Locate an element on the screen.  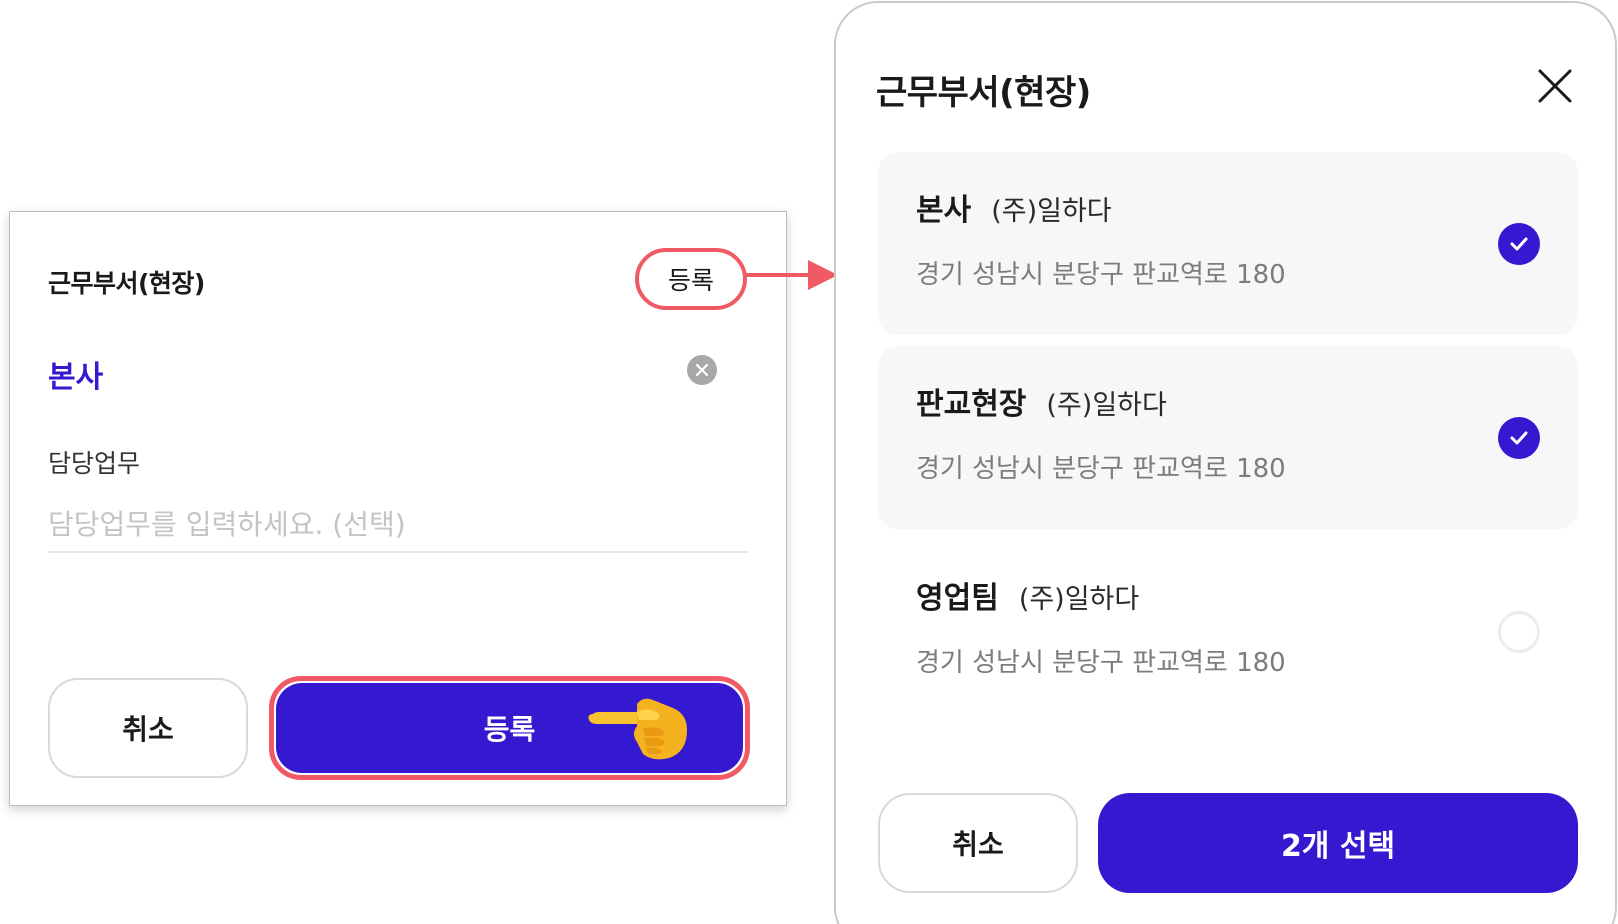
option-name-text: 판교현장 is located at coordinates (971, 404).